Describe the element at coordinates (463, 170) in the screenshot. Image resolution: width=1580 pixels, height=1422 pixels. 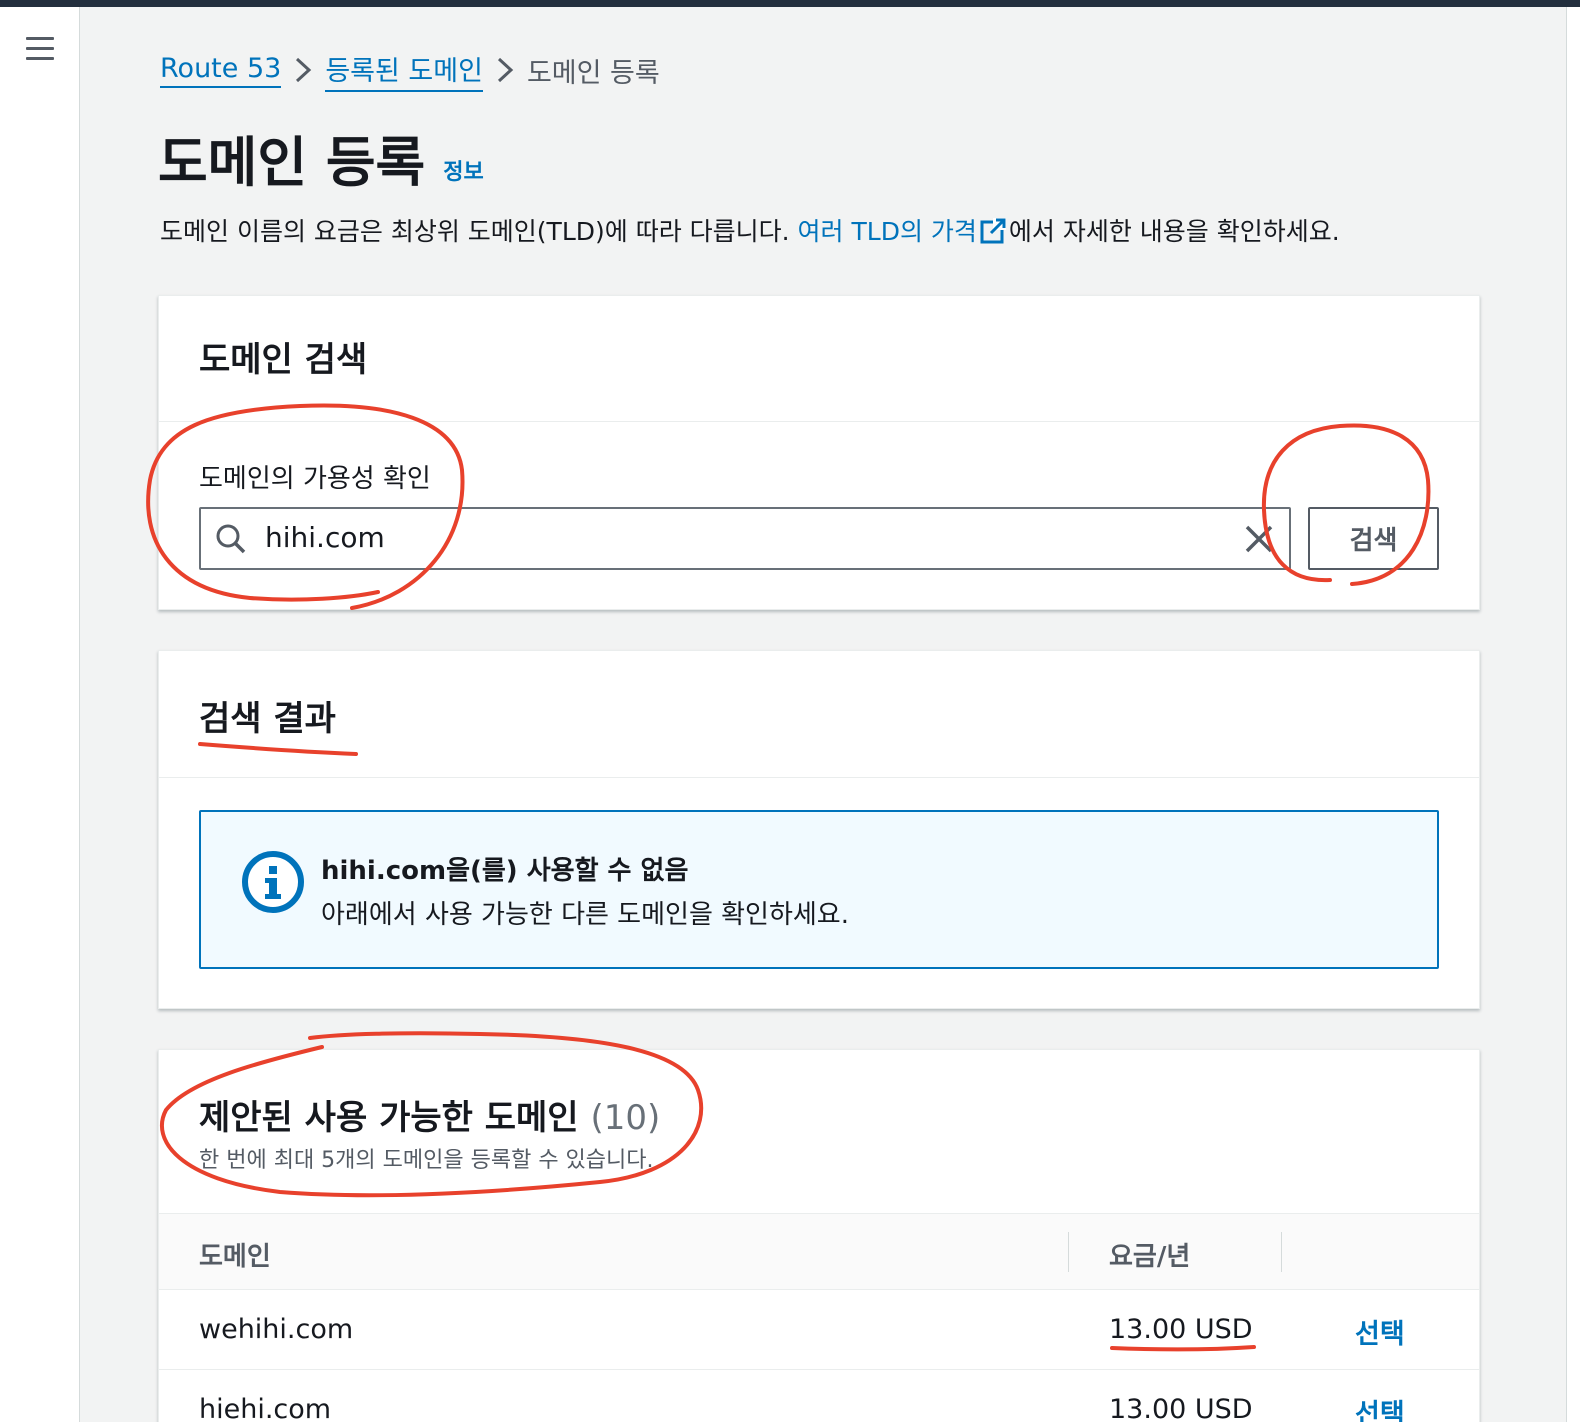
I see `info-link: 정보` at that location.